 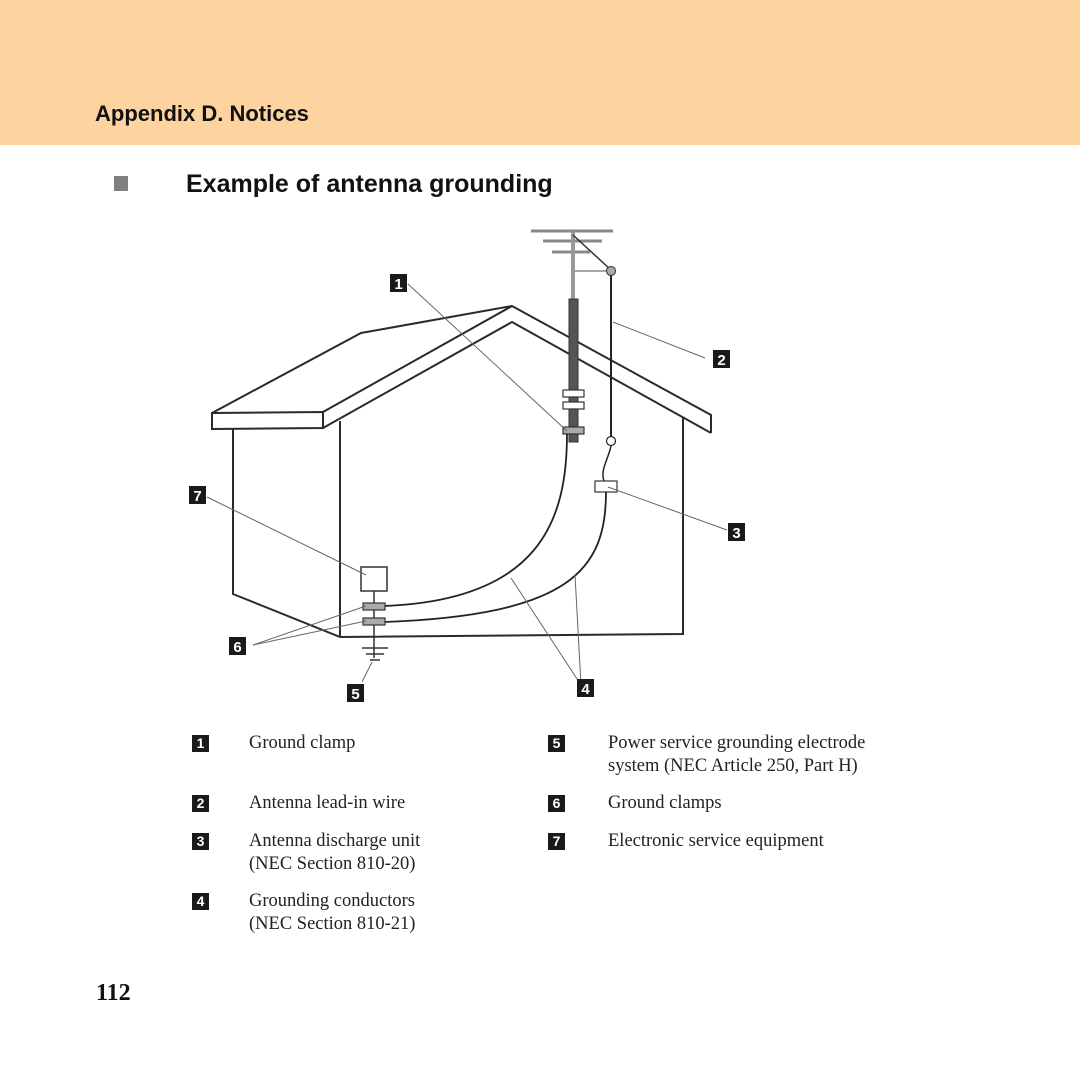 I want to click on legend-text: (NEC Section 810-20), so click(x=332, y=864).